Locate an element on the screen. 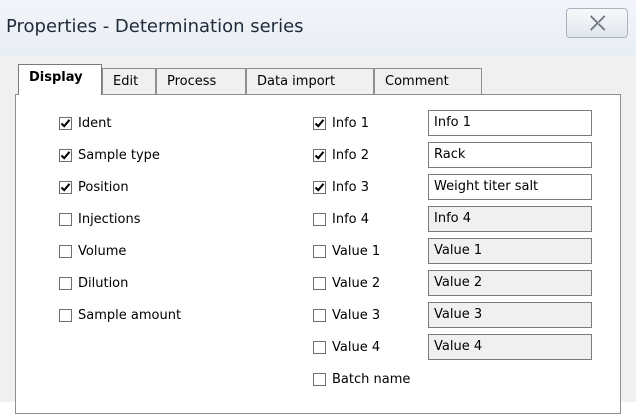 This screenshot has height=414, width=636. option-label: Injections is located at coordinates (109, 219).